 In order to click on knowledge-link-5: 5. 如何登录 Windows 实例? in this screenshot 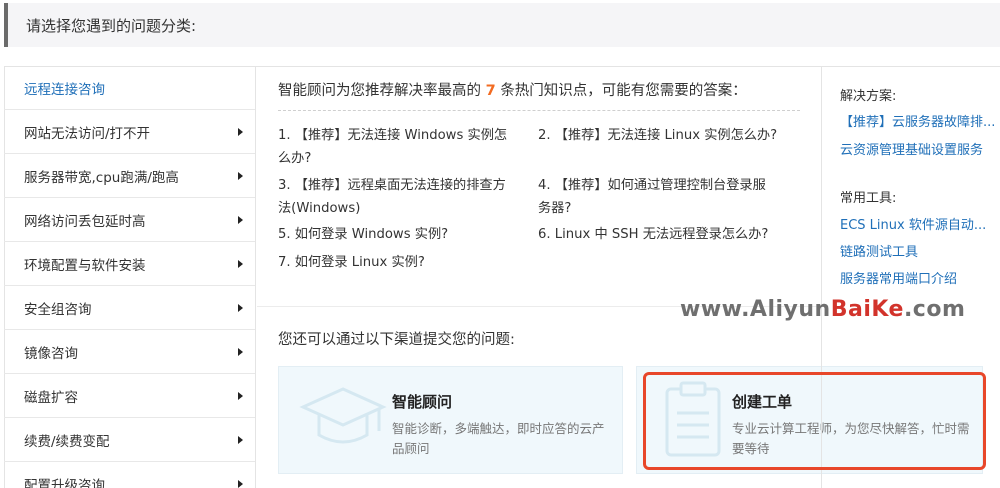, I will do `click(398, 234)`.